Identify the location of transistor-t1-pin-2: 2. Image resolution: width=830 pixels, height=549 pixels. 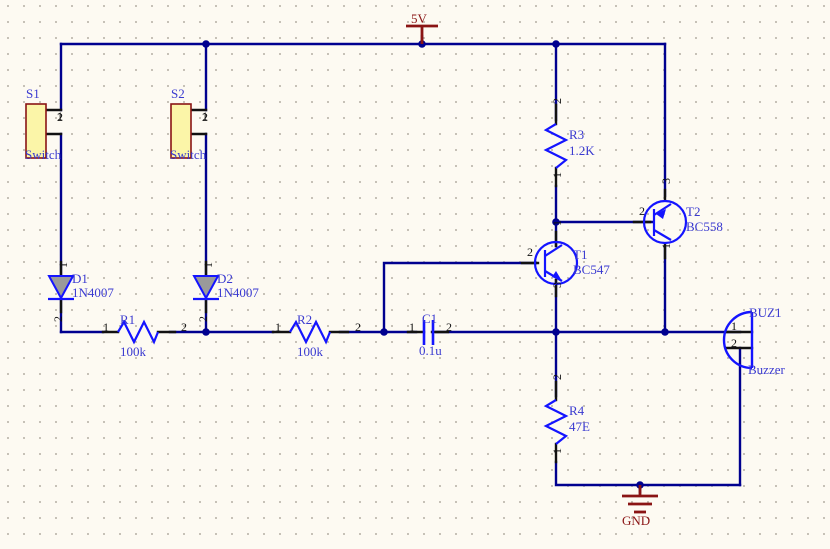
(530, 252).